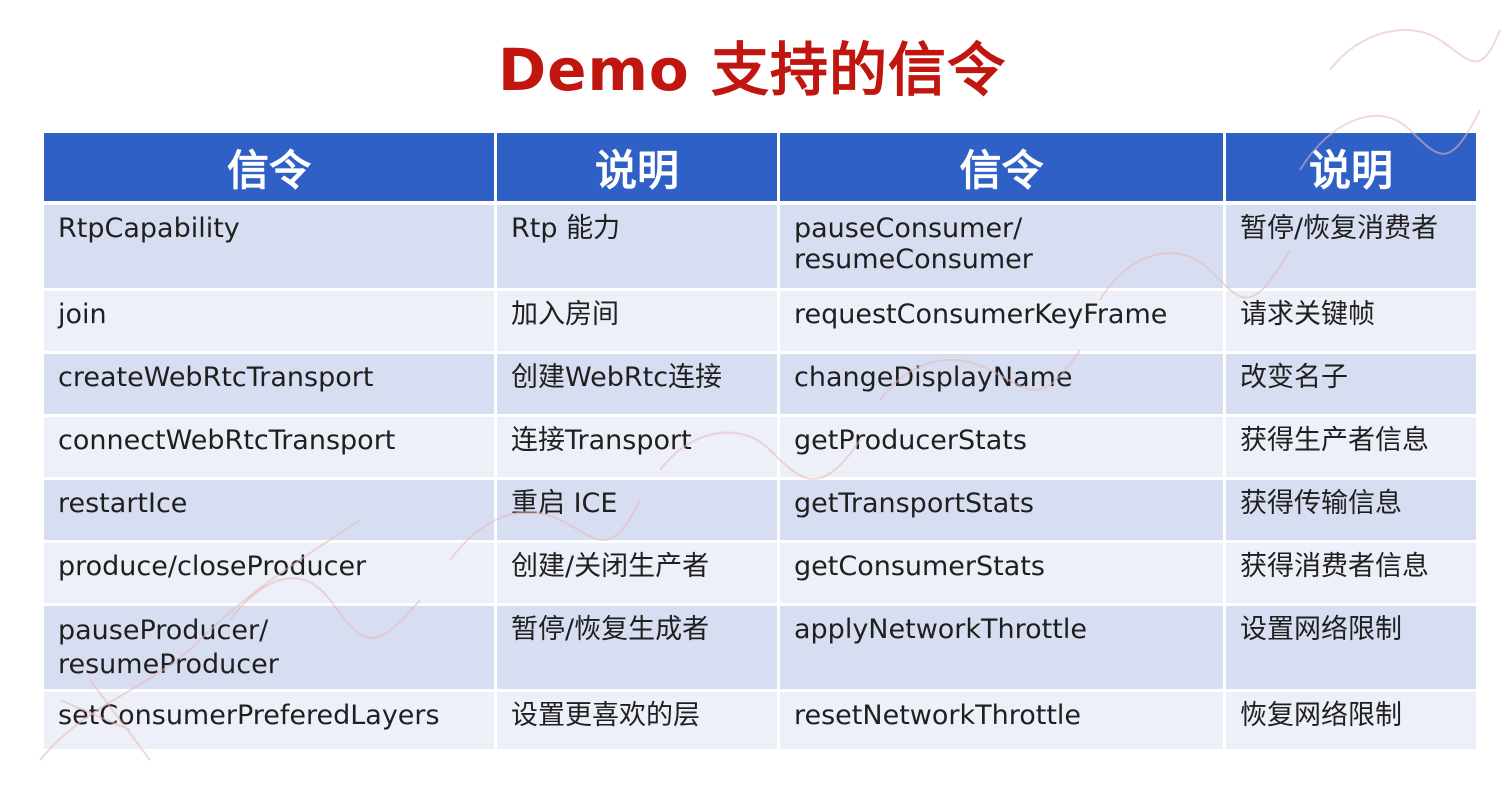  What do you see at coordinates (1351, 722) in the screenshot?
I see `table-cell: 恢复网络限制` at bounding box center [1351, 722].